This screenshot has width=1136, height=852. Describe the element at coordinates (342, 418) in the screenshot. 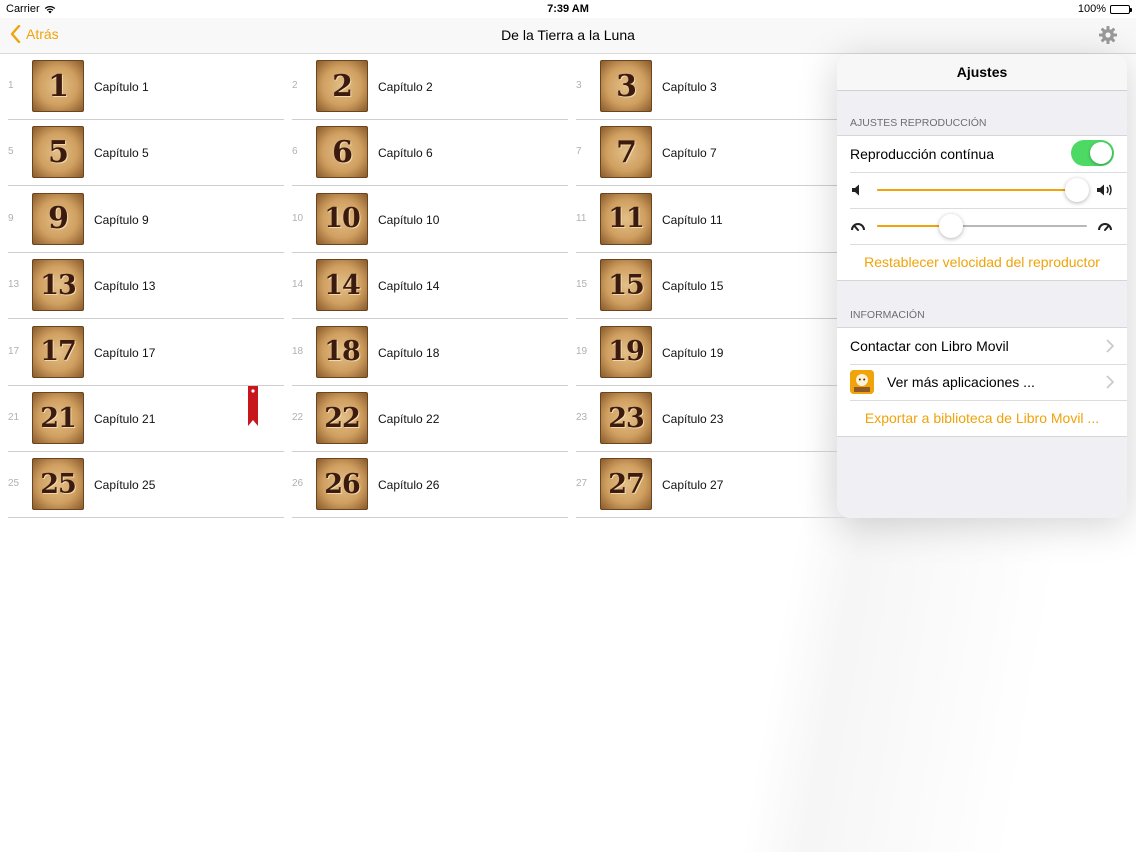

I see `chapter-thumbnail: 22` at that location.